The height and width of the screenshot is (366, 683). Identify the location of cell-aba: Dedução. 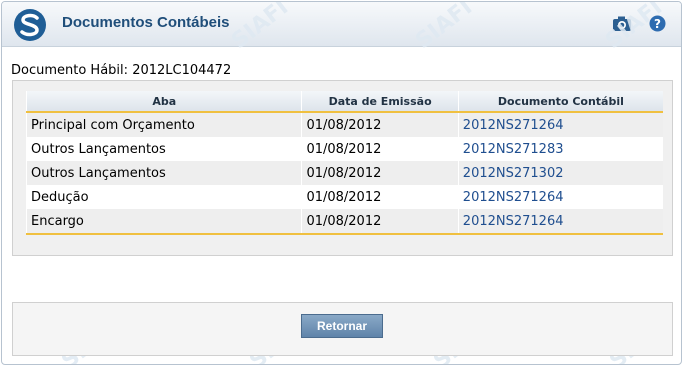
(163, 197).